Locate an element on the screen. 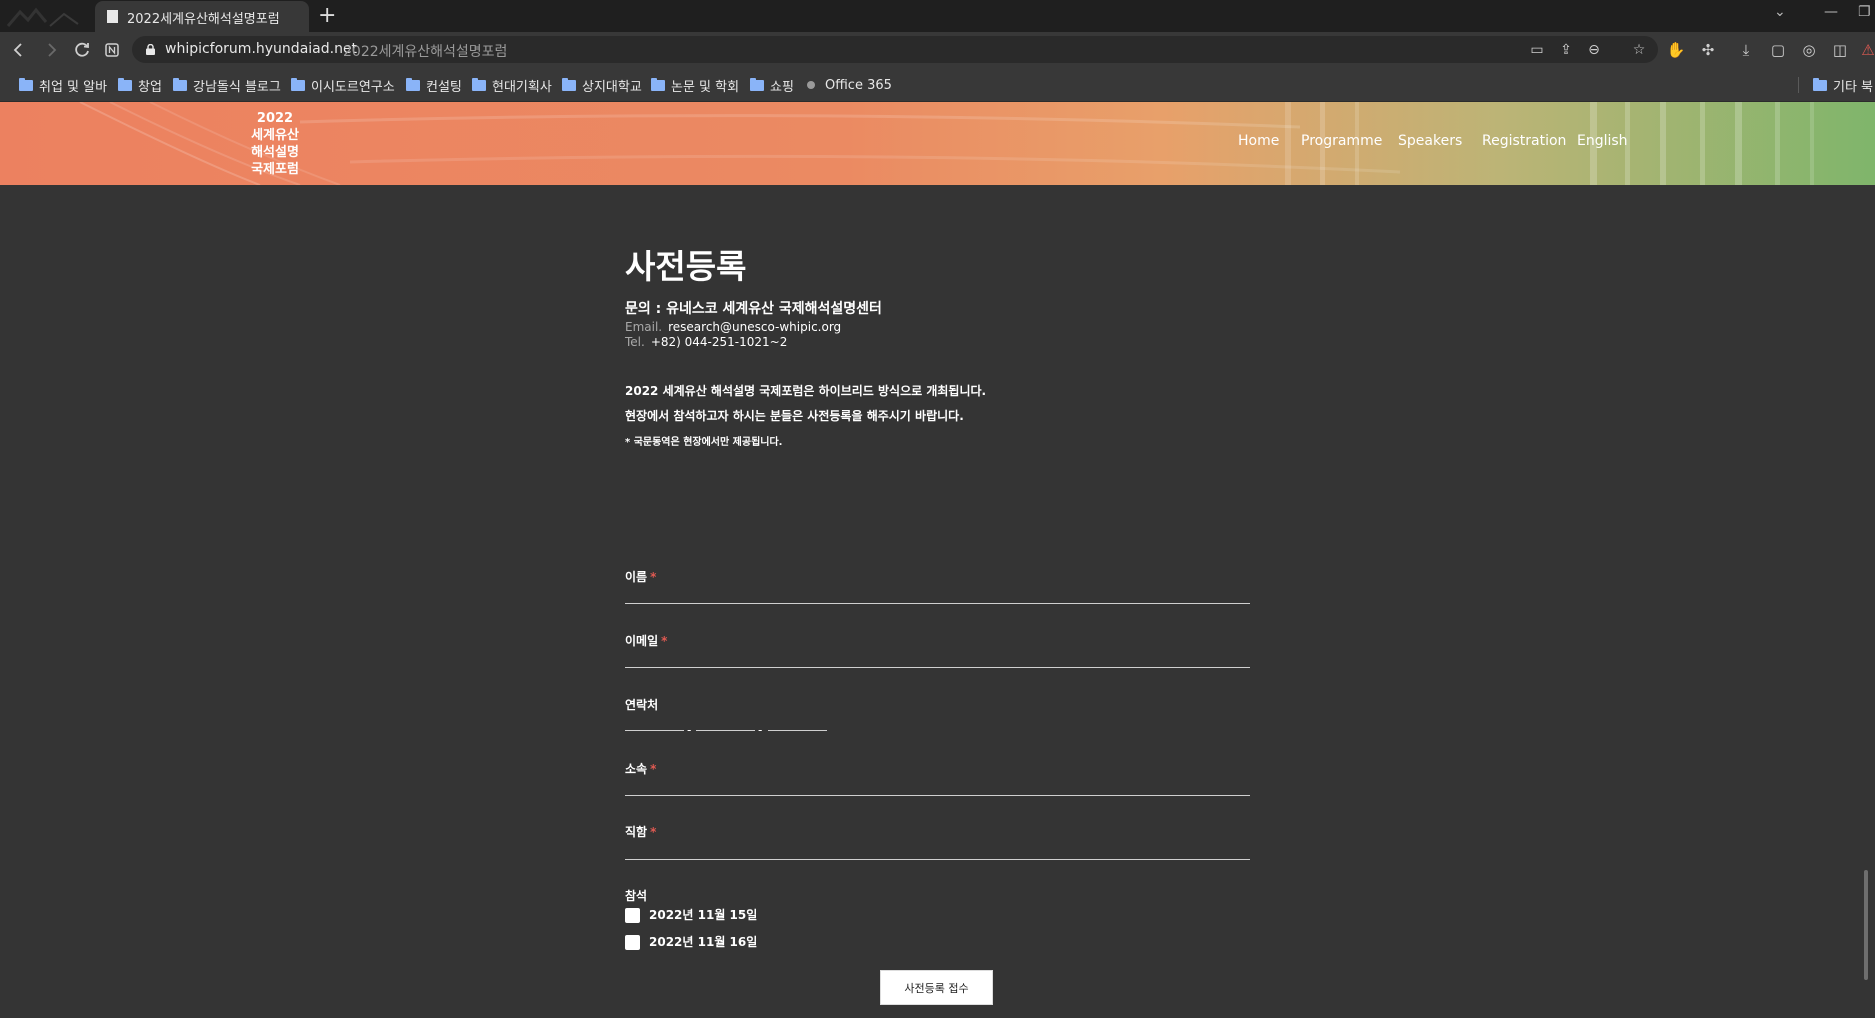 The height and width of the screenshot is (1018, 1875). screenshot-icon: ◎ is located at coordinates (1809, 50).